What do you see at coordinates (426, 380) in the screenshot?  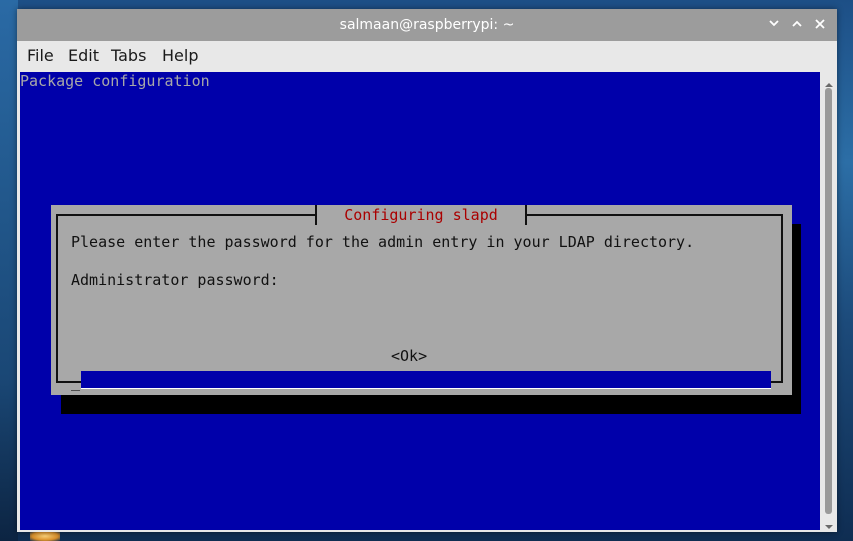 I see `administrator-password-field` at bounding box center [426, 380].